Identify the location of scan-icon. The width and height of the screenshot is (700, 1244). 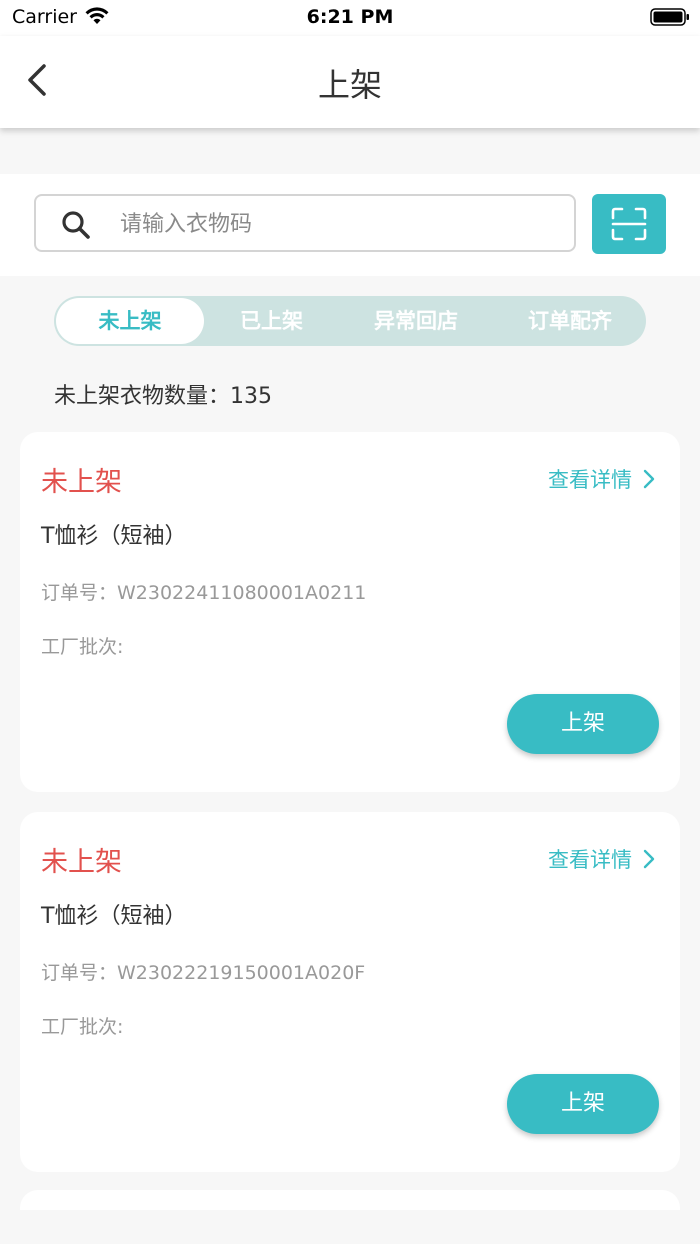
(629, 224).